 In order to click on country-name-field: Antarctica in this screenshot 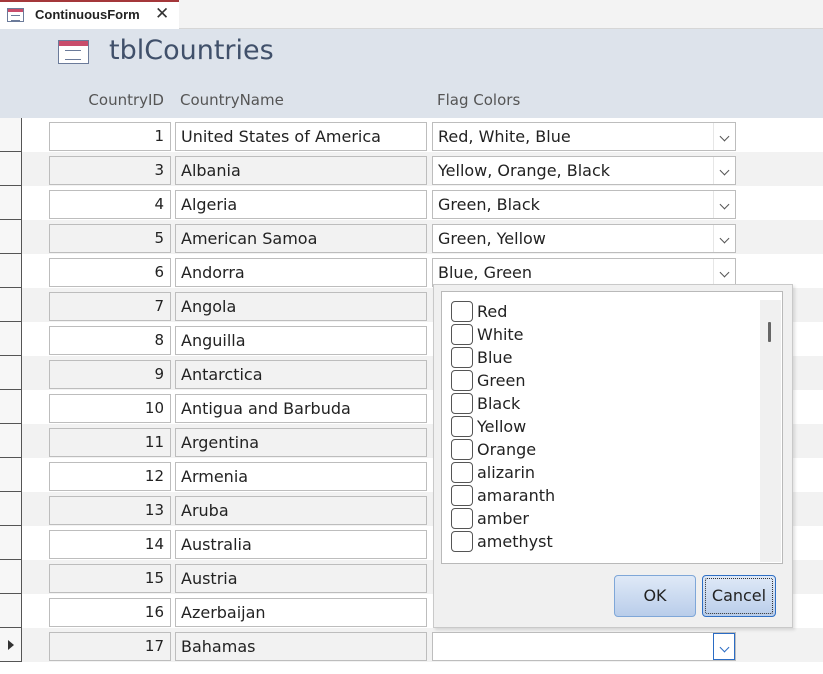, I will do `click(301, 374)`.